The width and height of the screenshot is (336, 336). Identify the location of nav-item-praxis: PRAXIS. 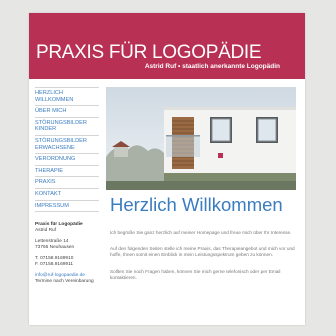
(67, 182).